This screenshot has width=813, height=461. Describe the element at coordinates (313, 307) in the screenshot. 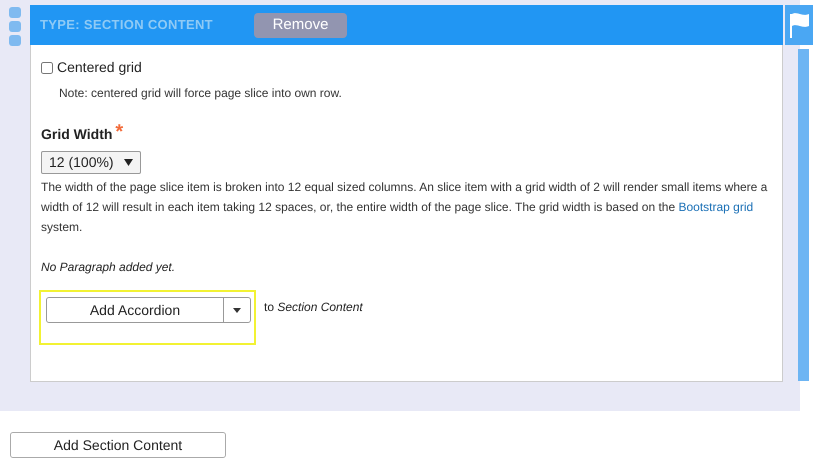

I see `target-text: to Section Content` at that location.